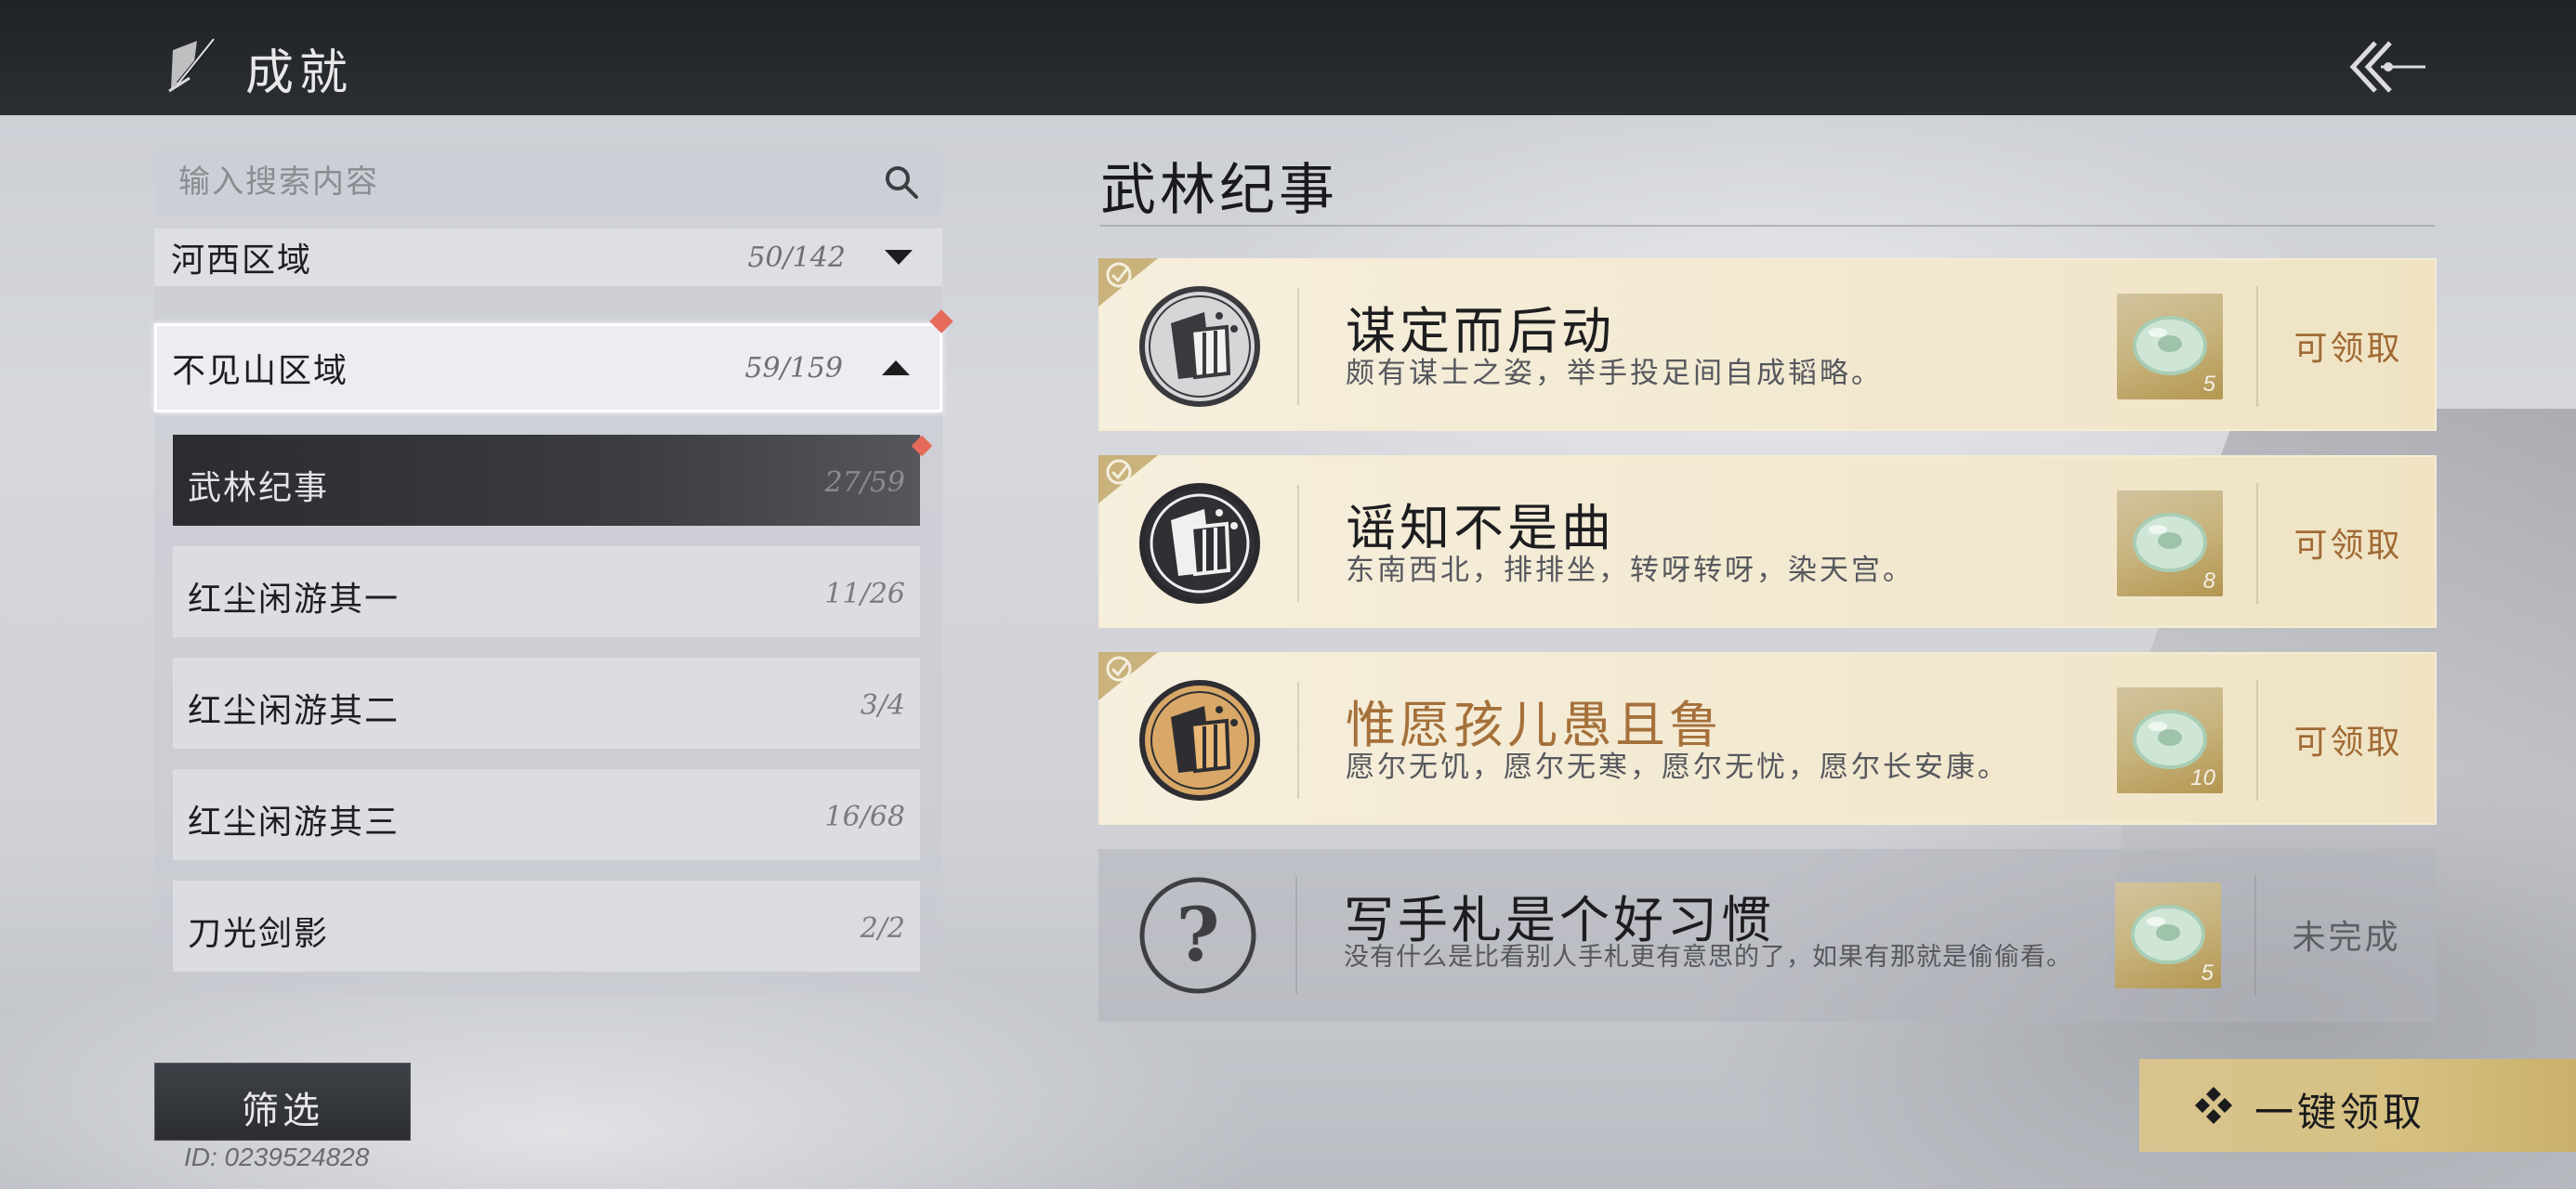  I want to click on category-count: 16/68, so click(864, 817).